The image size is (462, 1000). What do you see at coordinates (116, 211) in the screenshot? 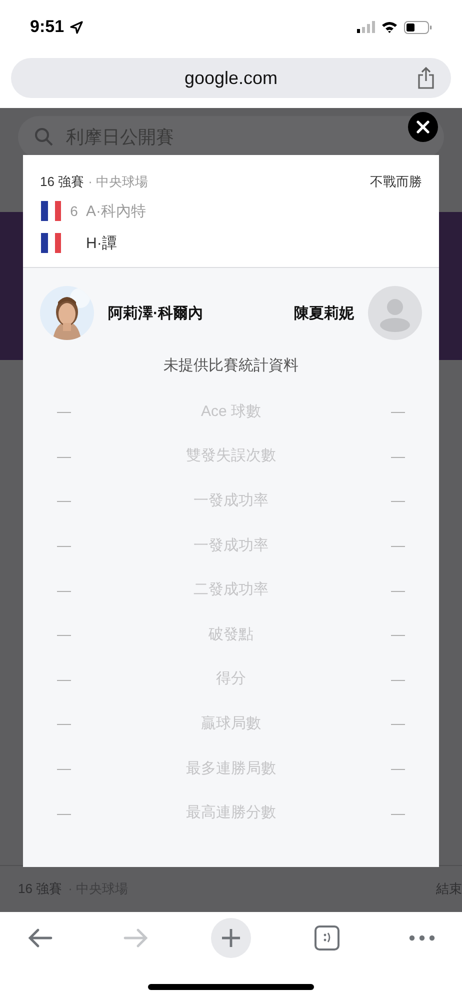
I see `player-name: A·科內特` at bounding box center [116, 211].